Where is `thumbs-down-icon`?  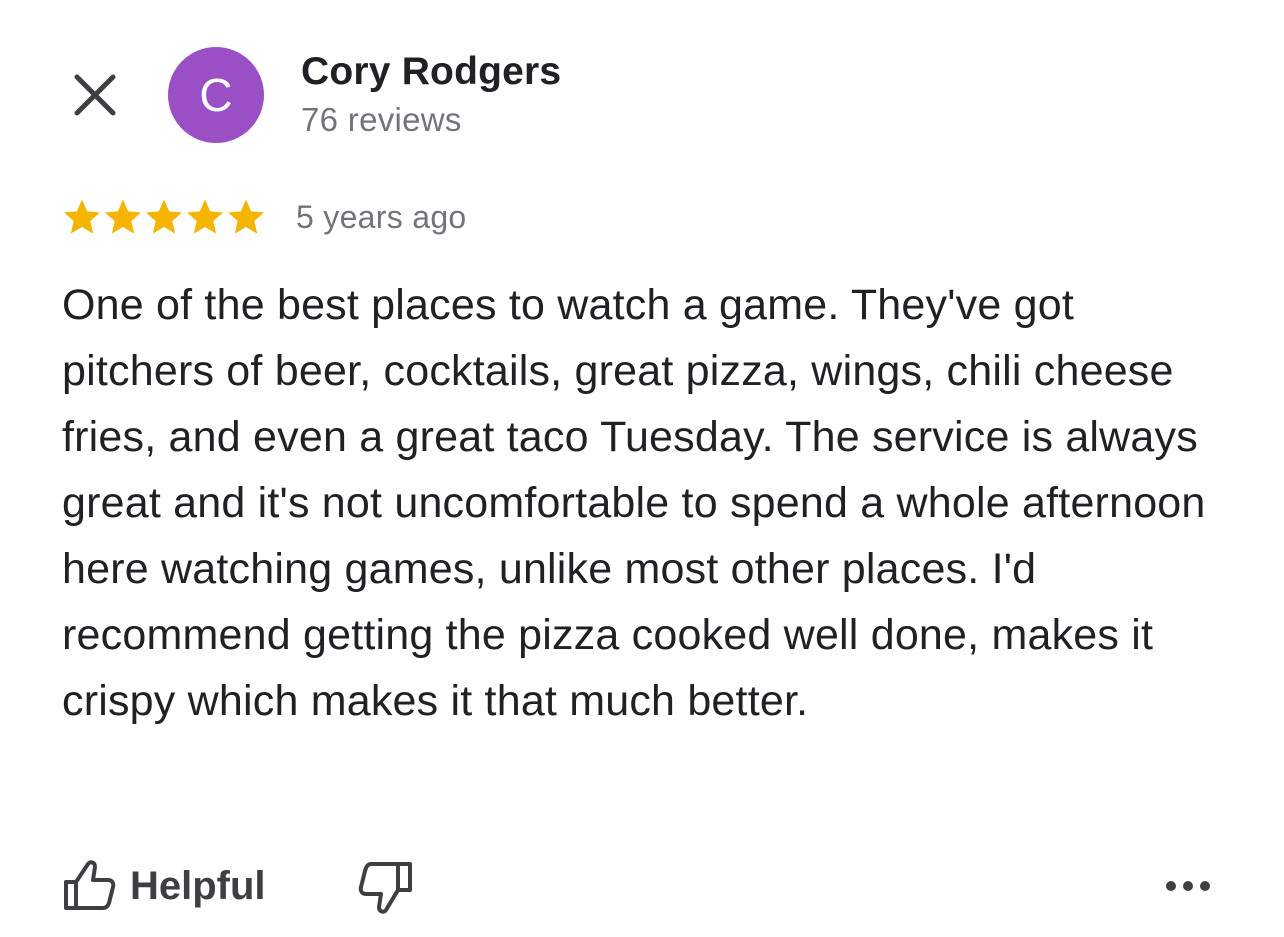 thumbs-down-icon is located at coordinates (385, 888).